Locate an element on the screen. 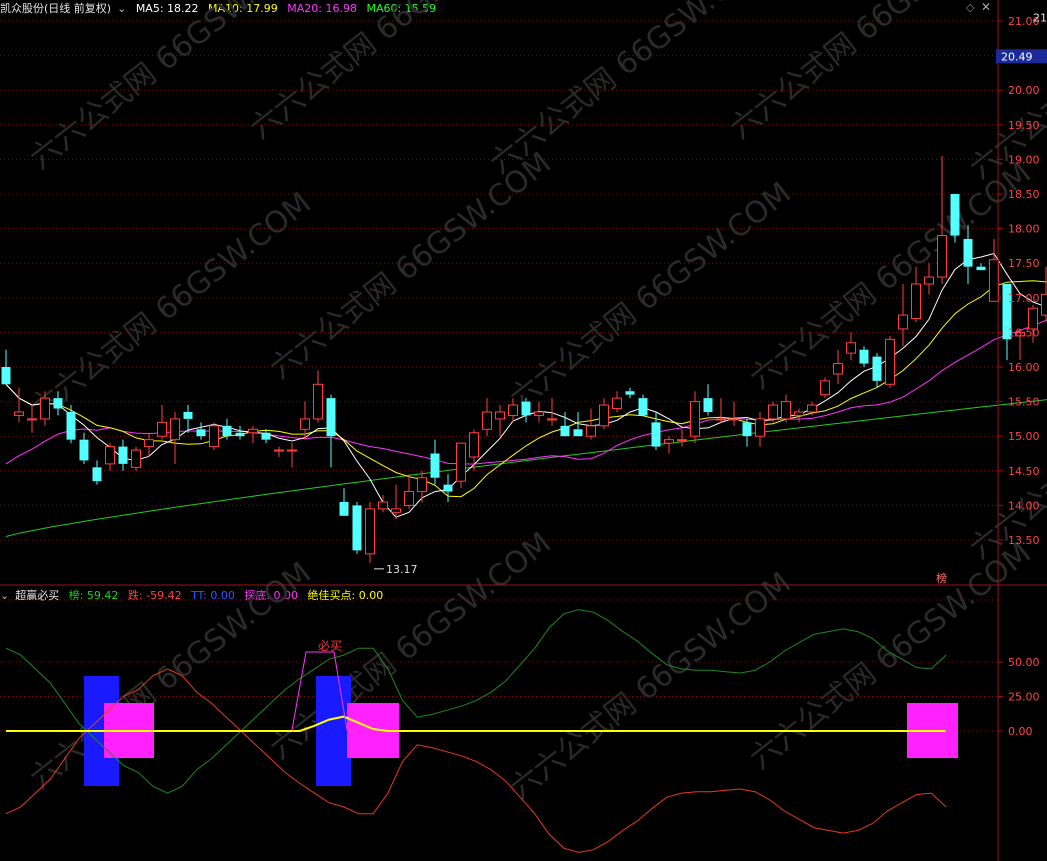 The width and height of the screenshot is (1047, 861). price-tick-label: 14.00 is located at coordinates (1024, 505).